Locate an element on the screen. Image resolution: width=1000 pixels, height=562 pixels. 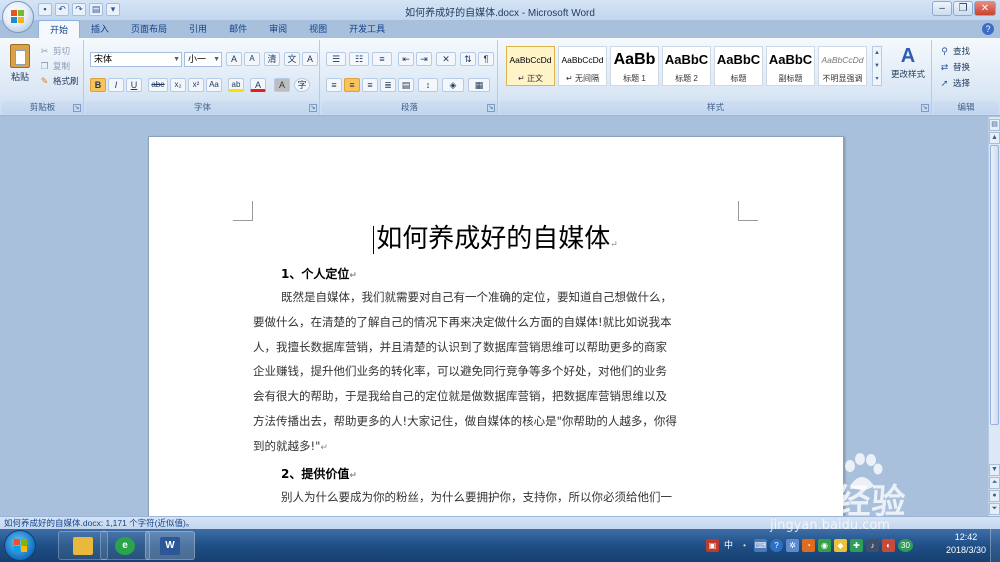
change-case-button: Aa is located at coordinates (214, 85).